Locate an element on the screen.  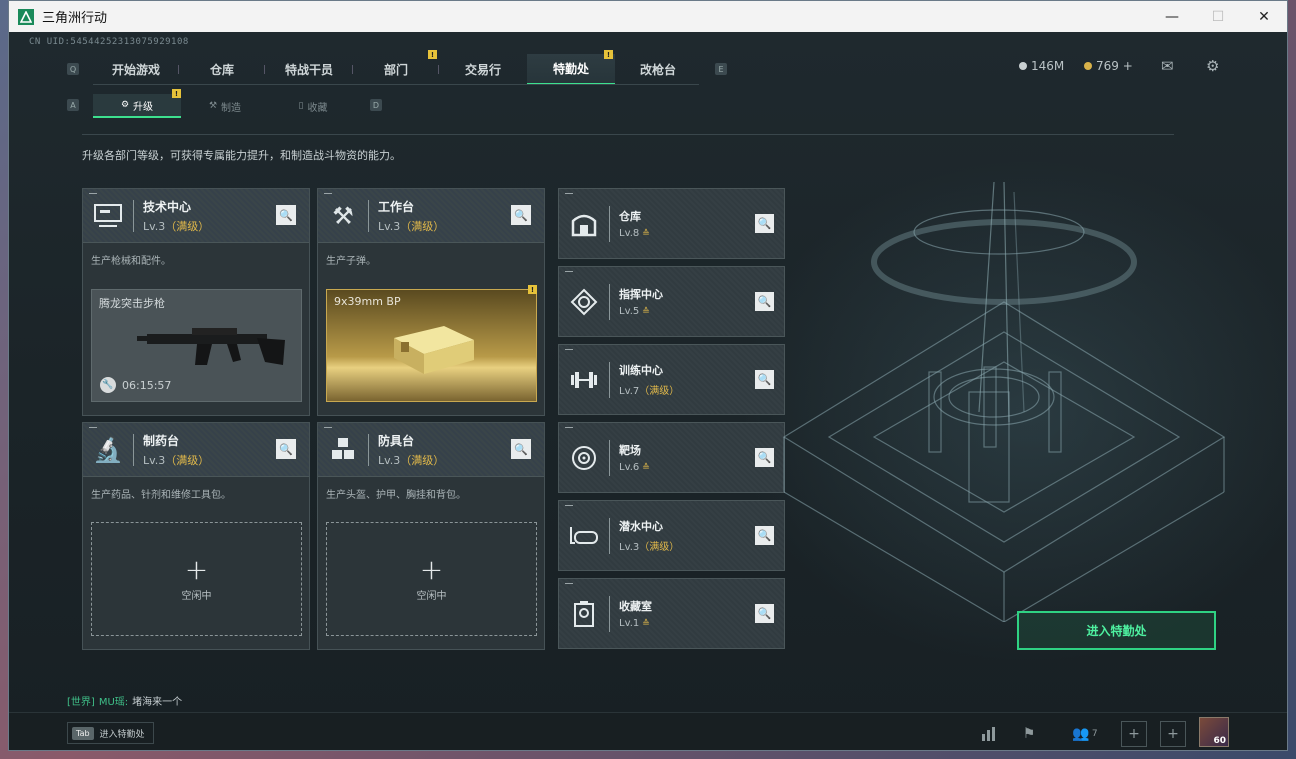
facility-training-center: 训练中心 Lv.7（满级） 🔍 is located at coordinates (671, 379).